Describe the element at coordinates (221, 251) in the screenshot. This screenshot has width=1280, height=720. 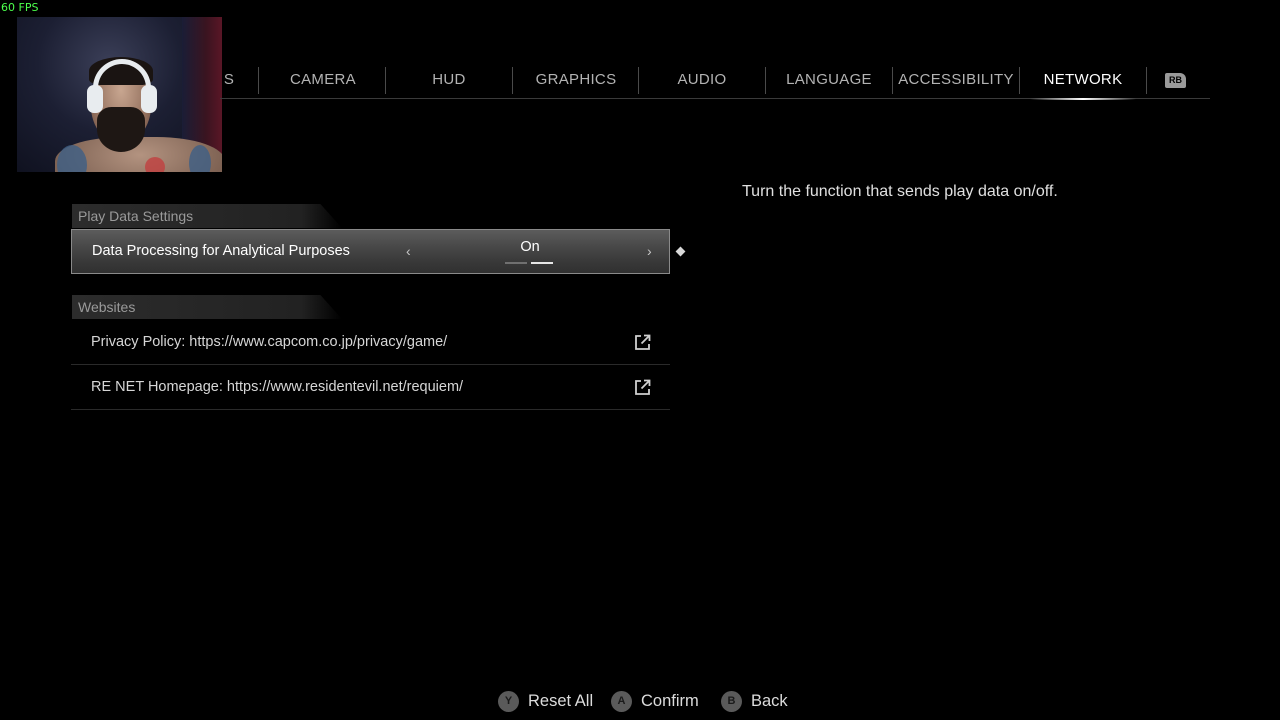
I see `setting-label: Data Processing for Analytical Purposes` at that location.